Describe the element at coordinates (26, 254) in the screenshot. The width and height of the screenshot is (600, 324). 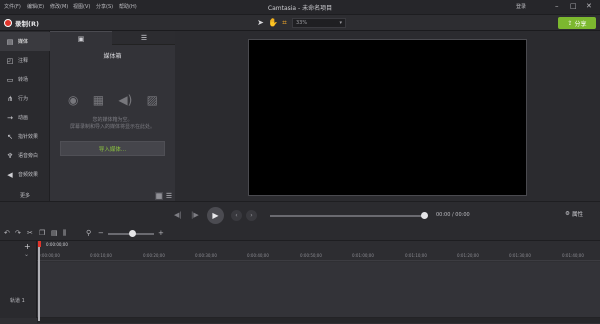
I see `collapse-icon: ⌄` at that location.